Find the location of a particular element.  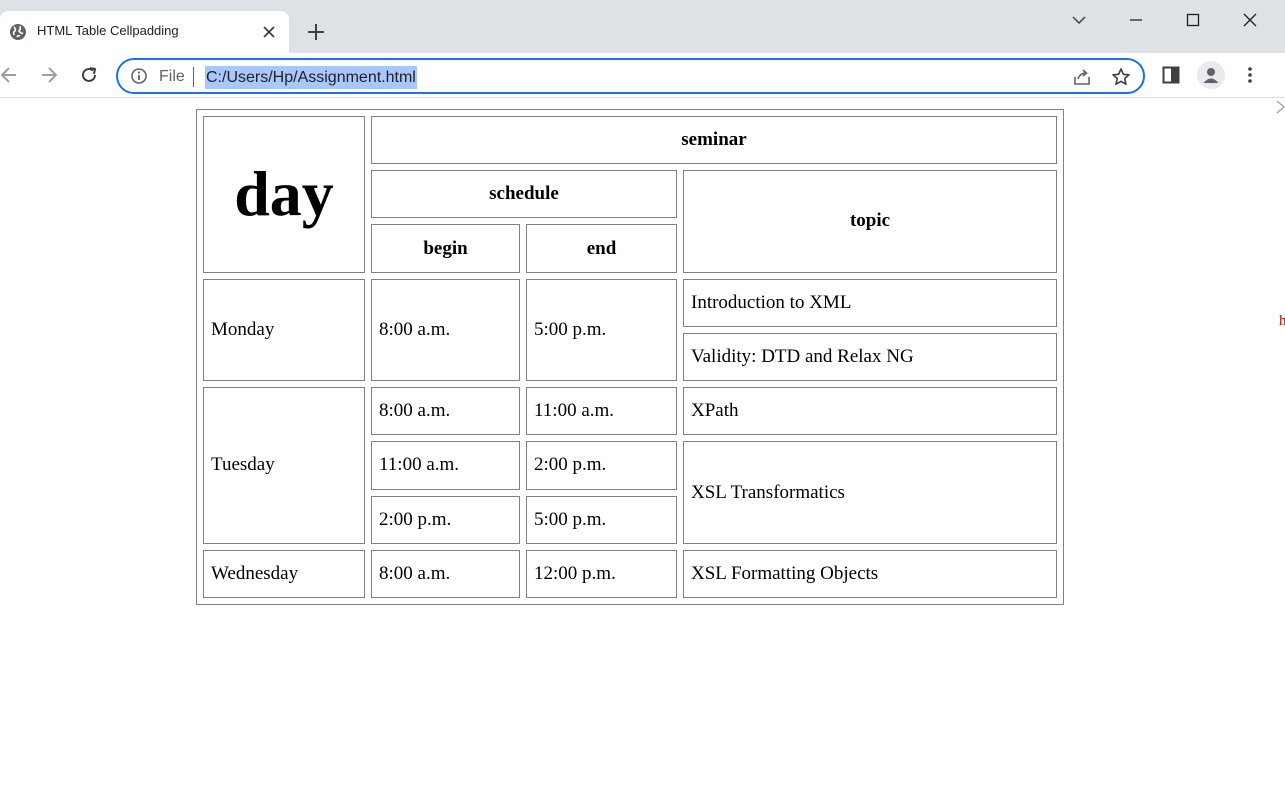

table-row: Tuesday 8:00 a.m. 11:00 a.m. XPath is located at coordinates (630, 465).